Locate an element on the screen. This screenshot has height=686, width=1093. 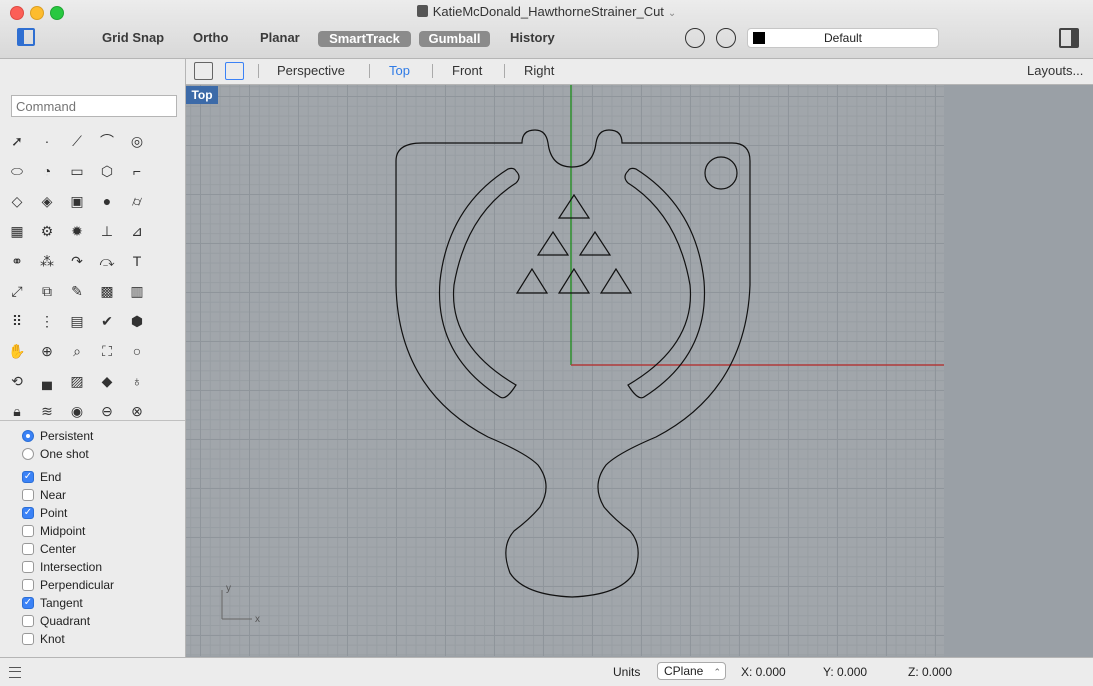
osnap-label: End is located at coordinates (51, 477).